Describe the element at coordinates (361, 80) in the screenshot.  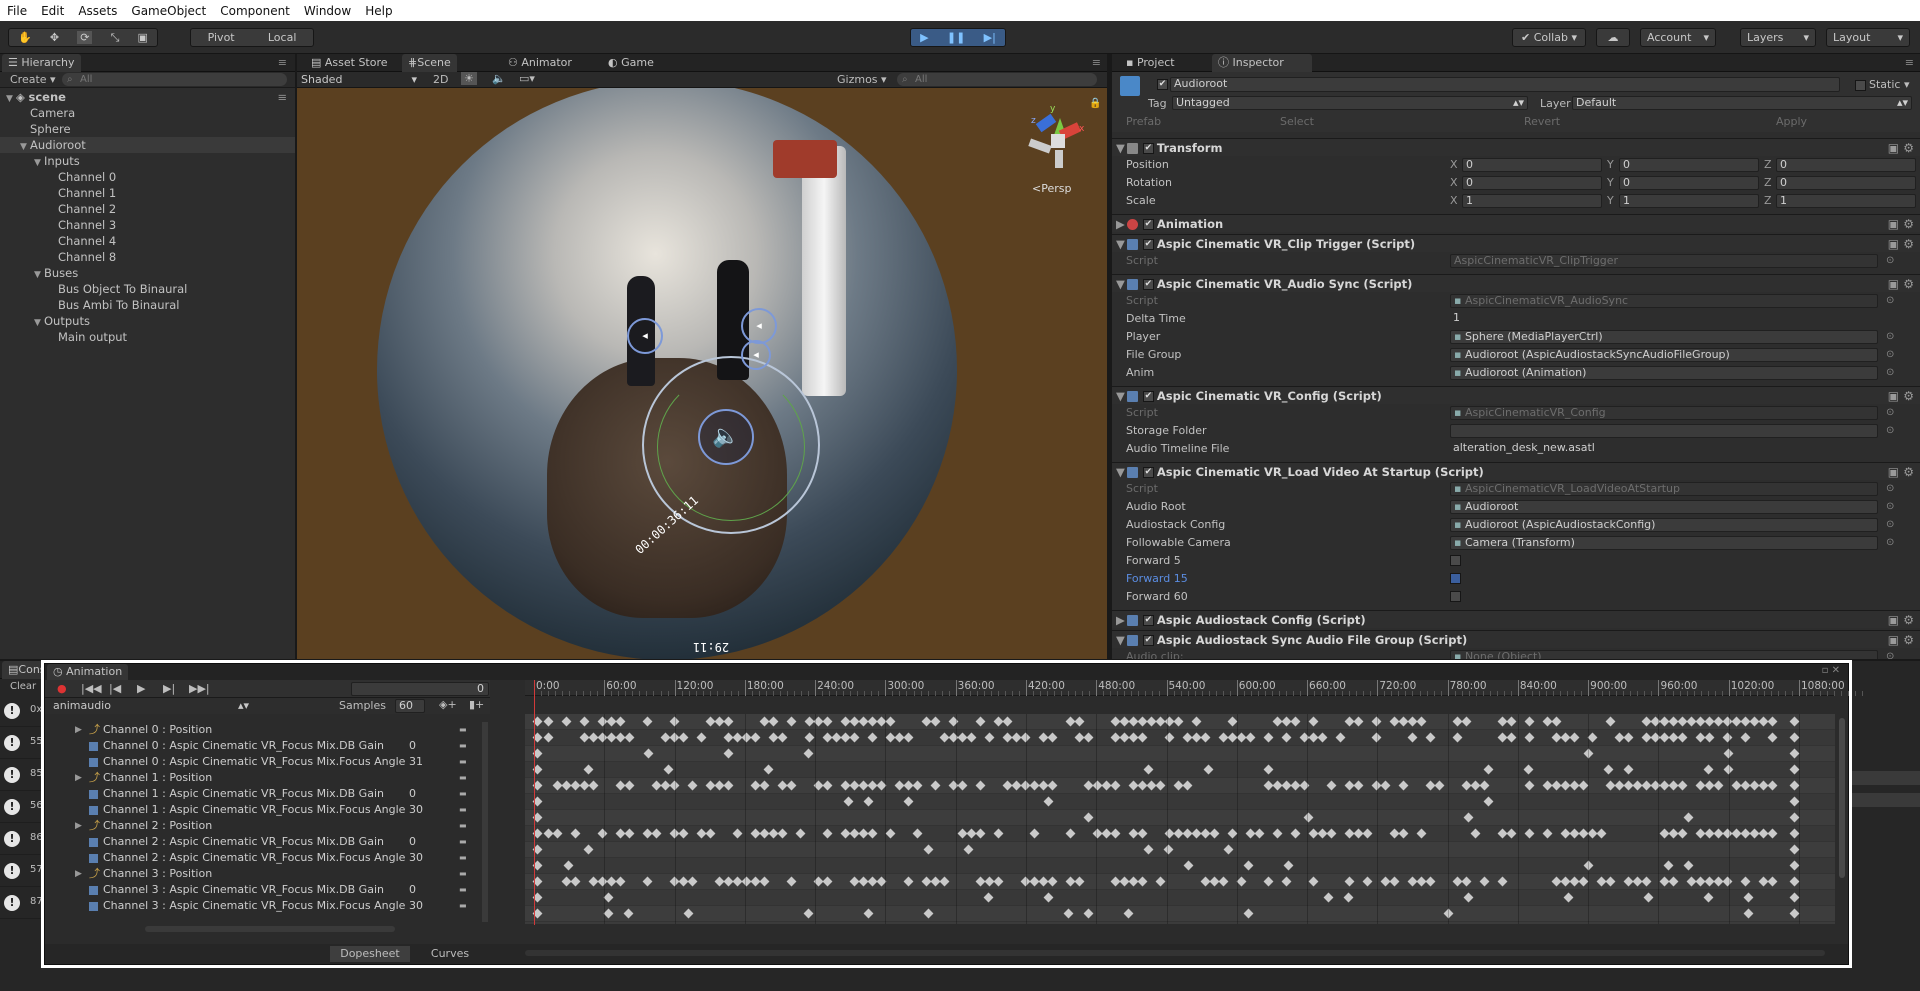
I see `shading-dropdown: Shaded ▾` at that location.